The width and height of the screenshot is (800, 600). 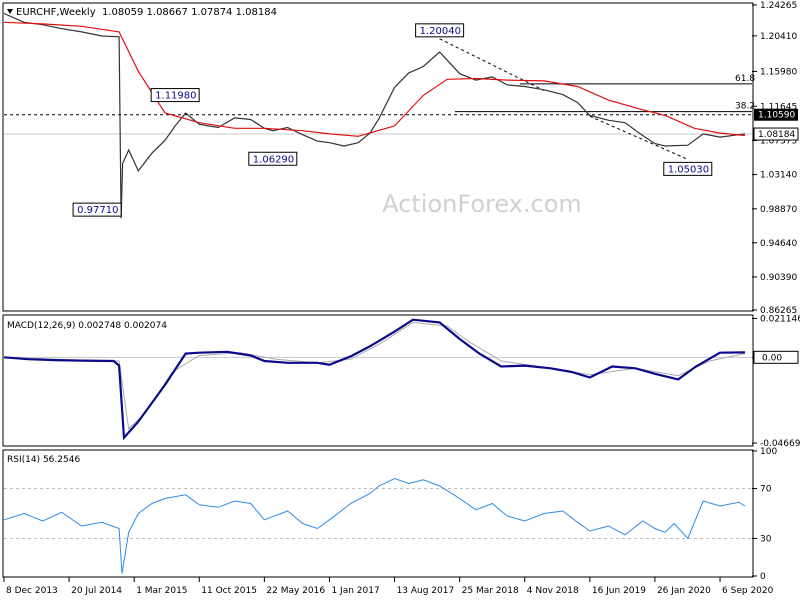 What do you see at coordinates (97, 210) in the screenshot?
I see `annotation-label: 0.97710` at bounding box center [97, 210].